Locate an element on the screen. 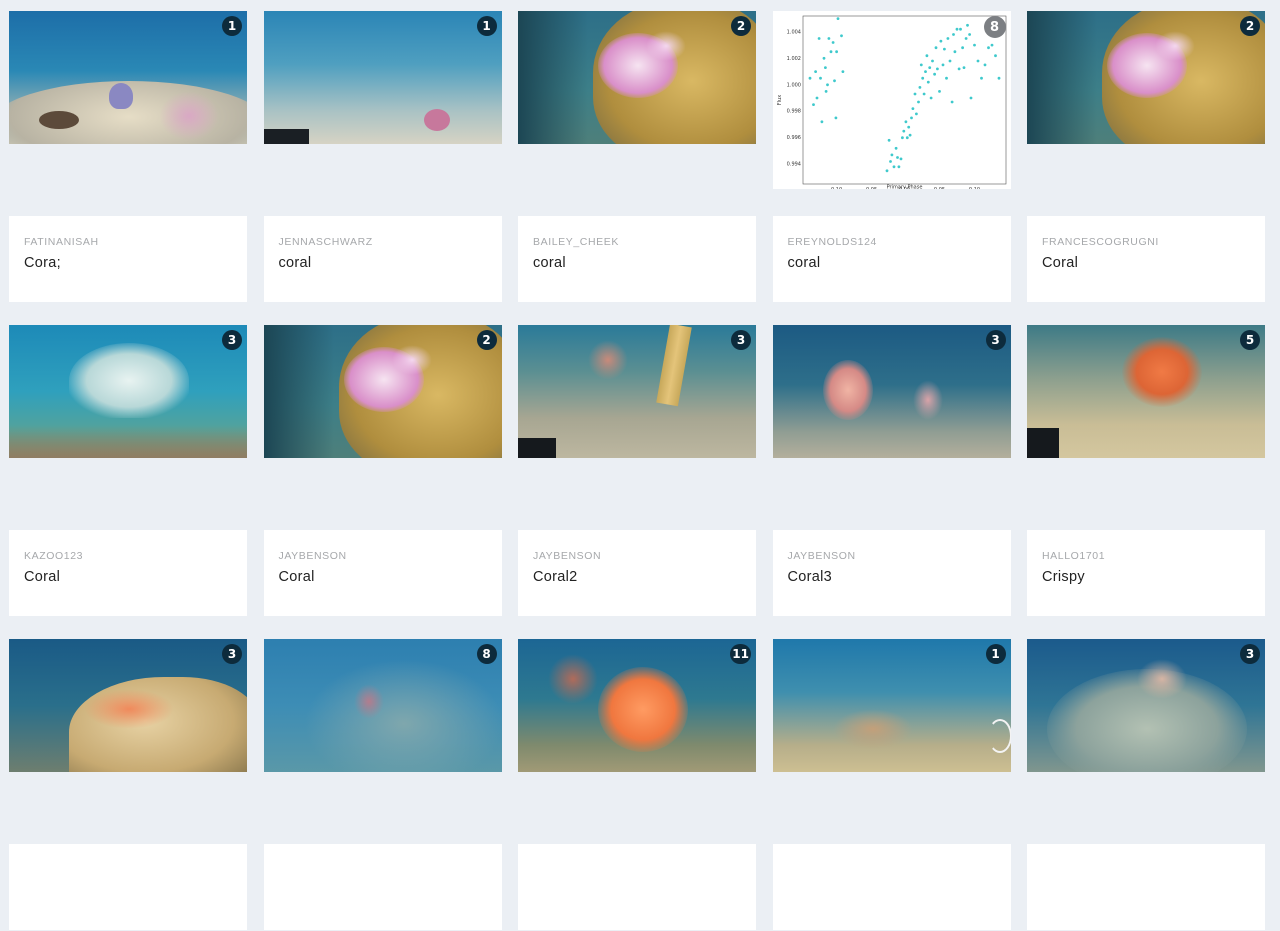 The width and height of the screenshot is (1280, 931). card-info: KAZOO123 Coral is located at coordinates (128, 573).